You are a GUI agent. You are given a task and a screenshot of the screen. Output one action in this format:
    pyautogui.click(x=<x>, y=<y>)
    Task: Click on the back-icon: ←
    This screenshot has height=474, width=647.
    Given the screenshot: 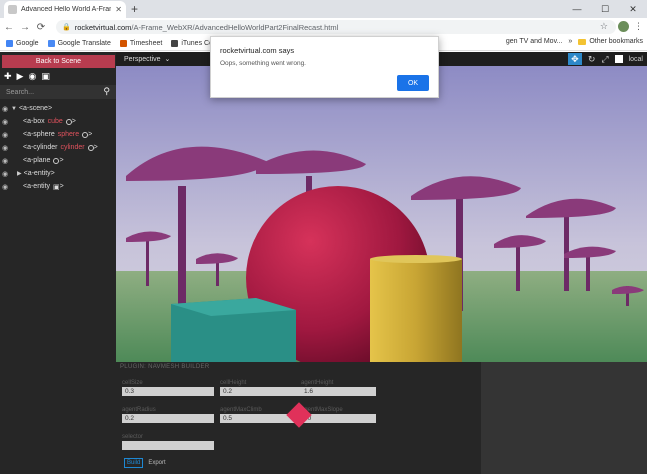 What is the action you would take?
    pyautogui.click(x=9, y=27)
    